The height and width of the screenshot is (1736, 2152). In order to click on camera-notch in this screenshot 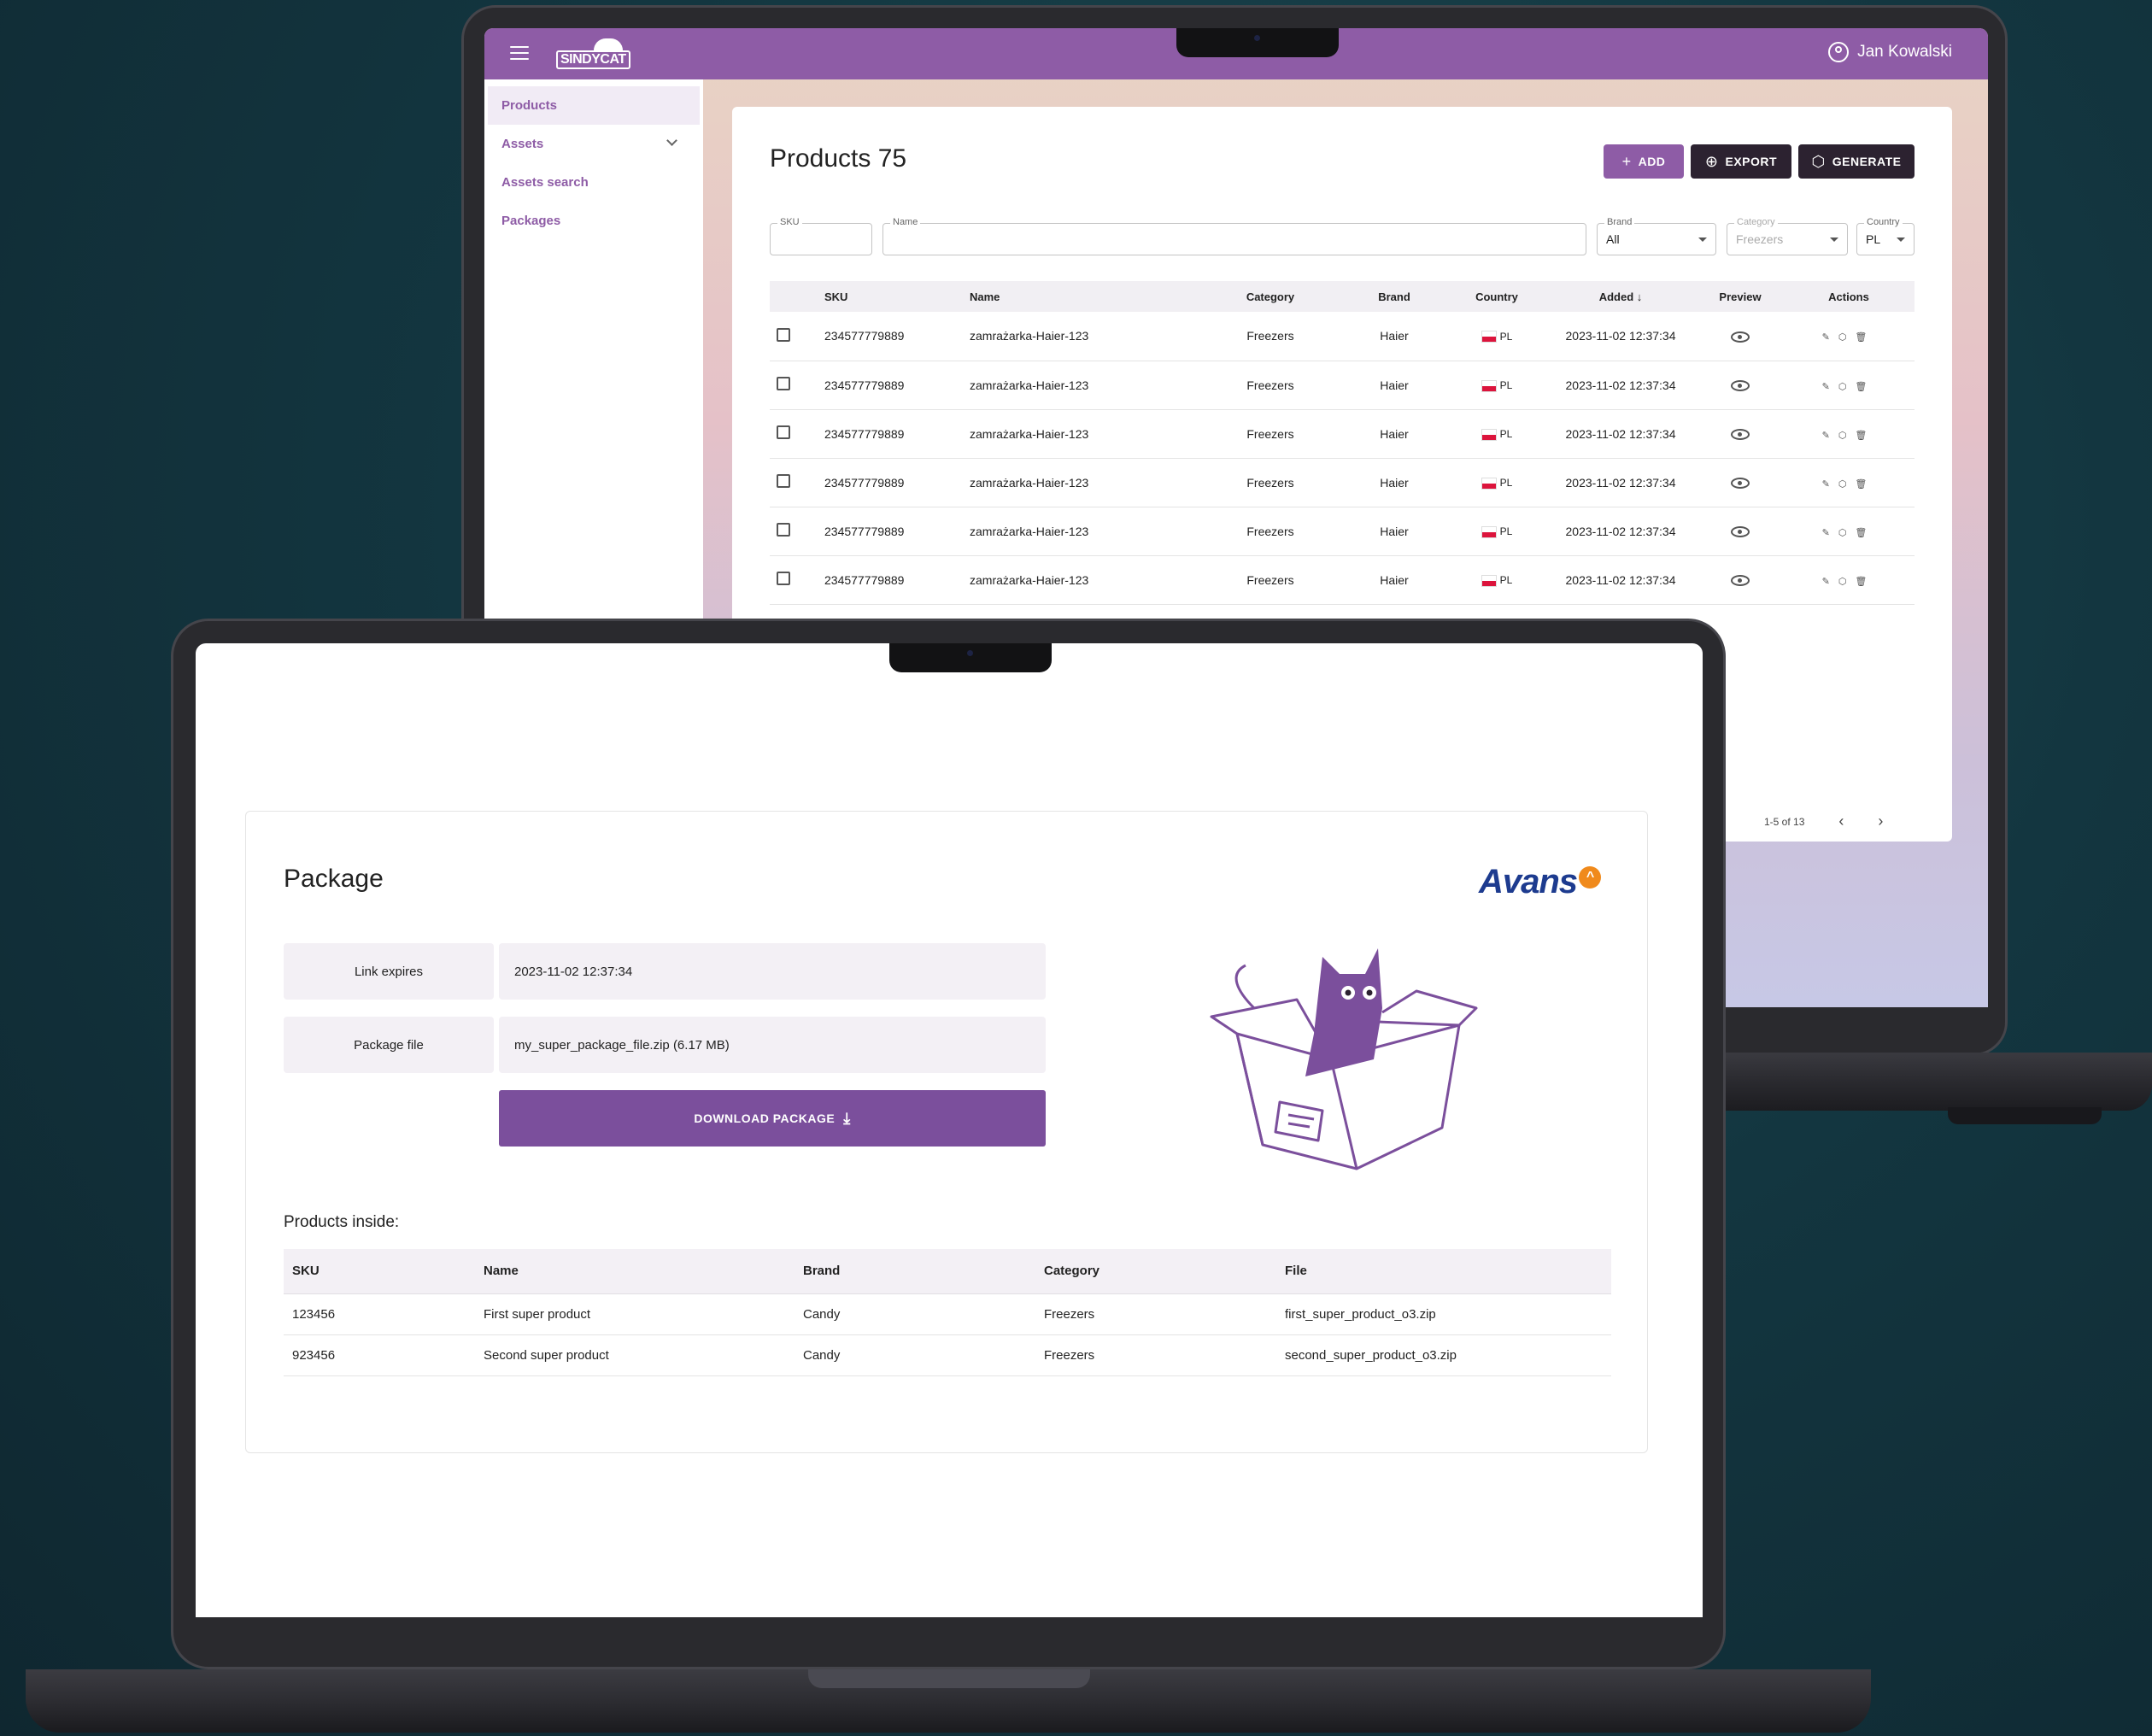, I will do `click(970, 657)`.